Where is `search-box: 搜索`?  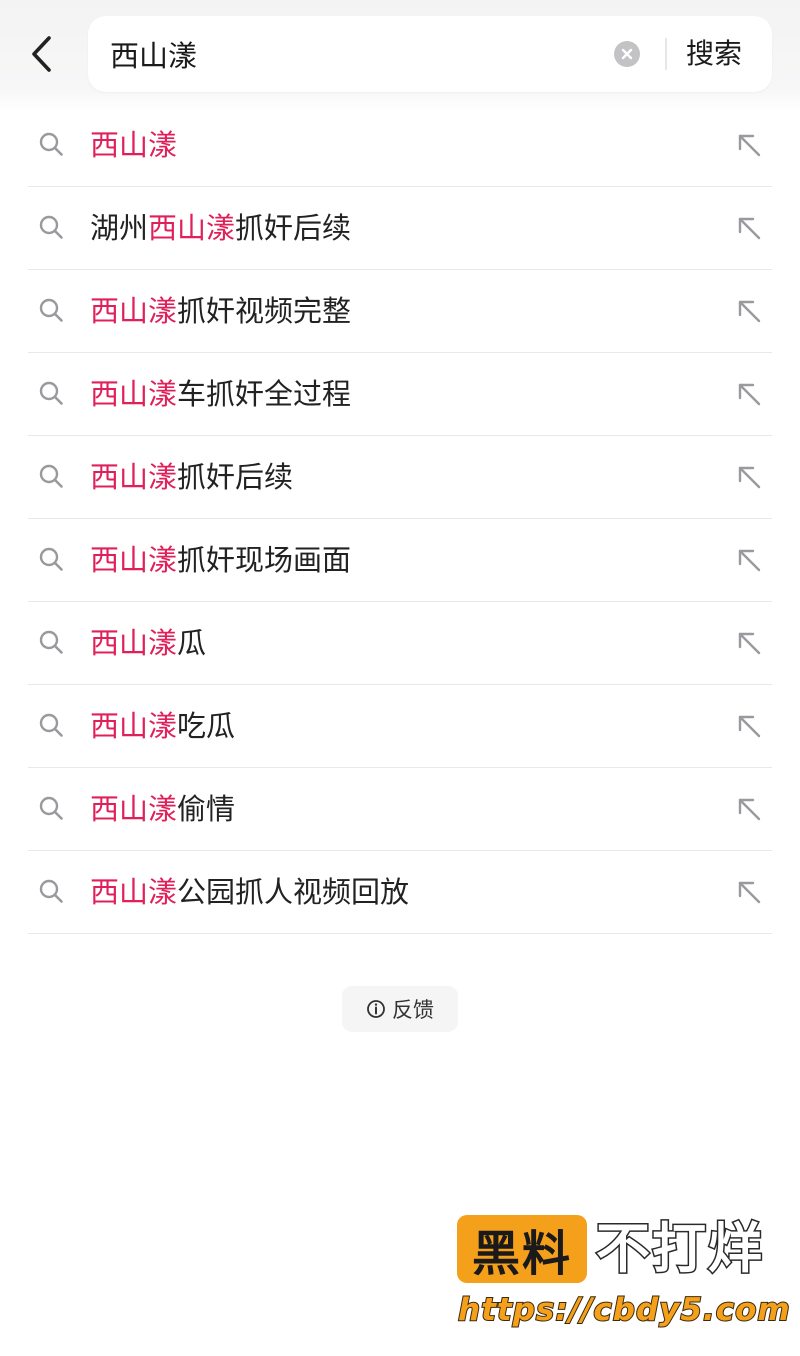
search-box: 搜索 is located at coordinates (430, 54).